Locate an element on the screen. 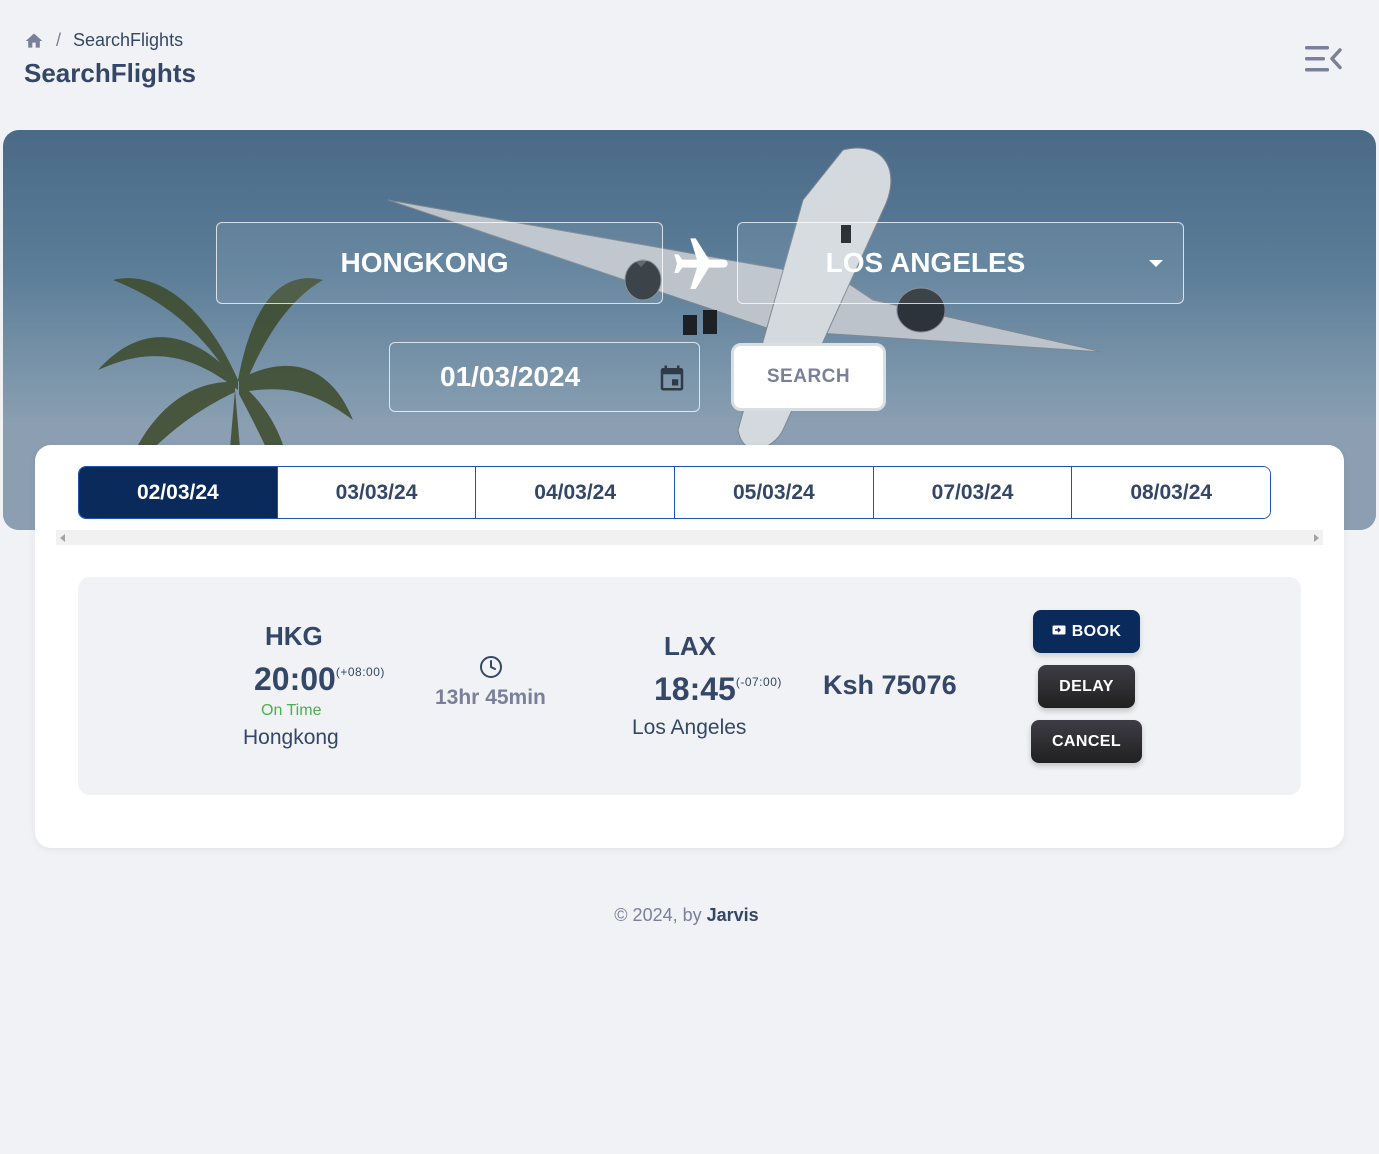 Image resolution: width=1379 pixels, height=1154 pixels. arrival-time-group: 18:45(-07:00) is located at coordinates (718, 689).